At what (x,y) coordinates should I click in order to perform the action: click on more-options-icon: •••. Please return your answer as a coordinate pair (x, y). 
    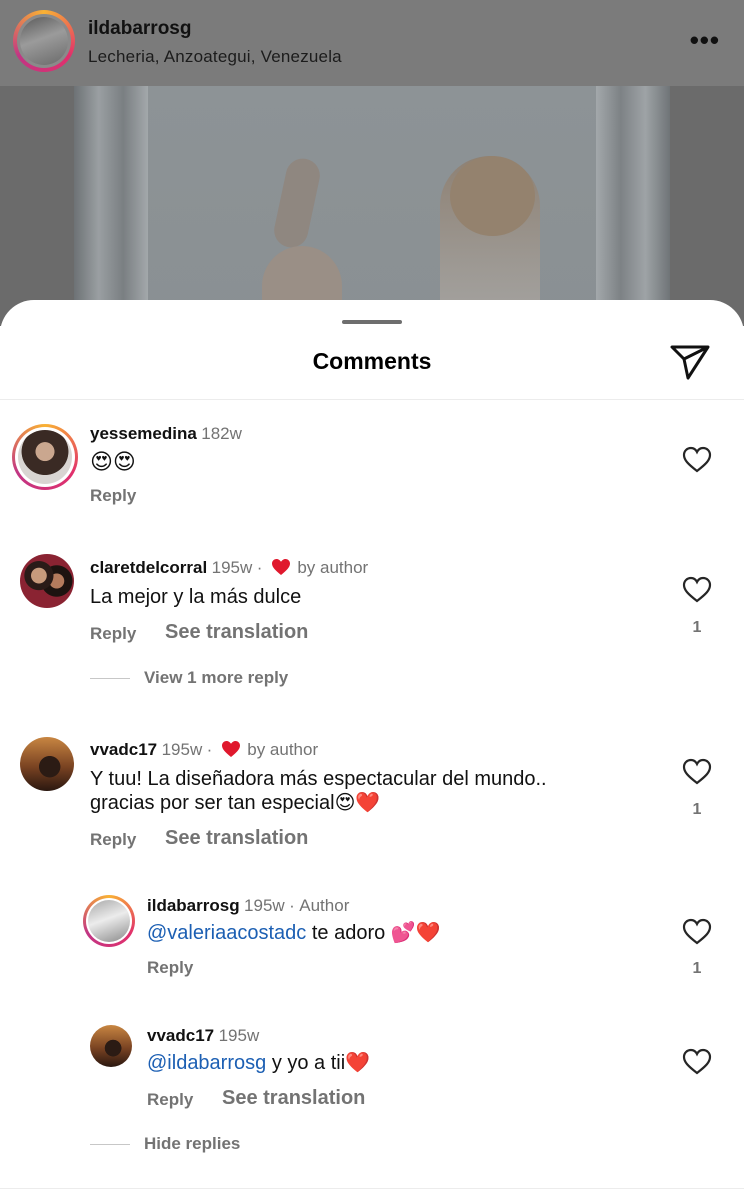
    Looking at the image, I should click on (705, 40).